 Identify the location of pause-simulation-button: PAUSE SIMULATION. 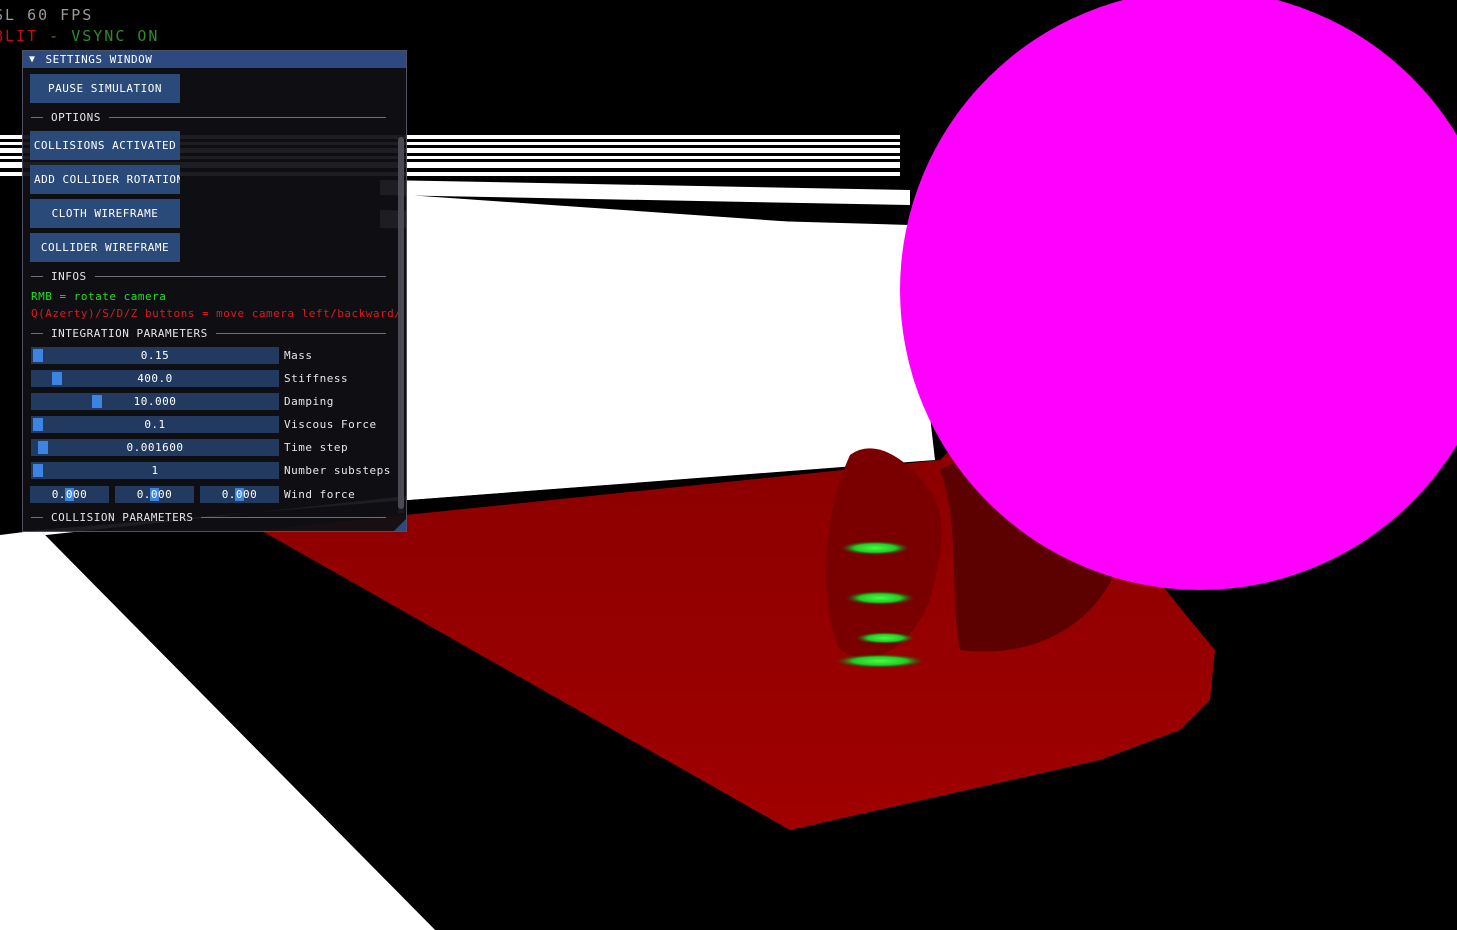
(105, 88).